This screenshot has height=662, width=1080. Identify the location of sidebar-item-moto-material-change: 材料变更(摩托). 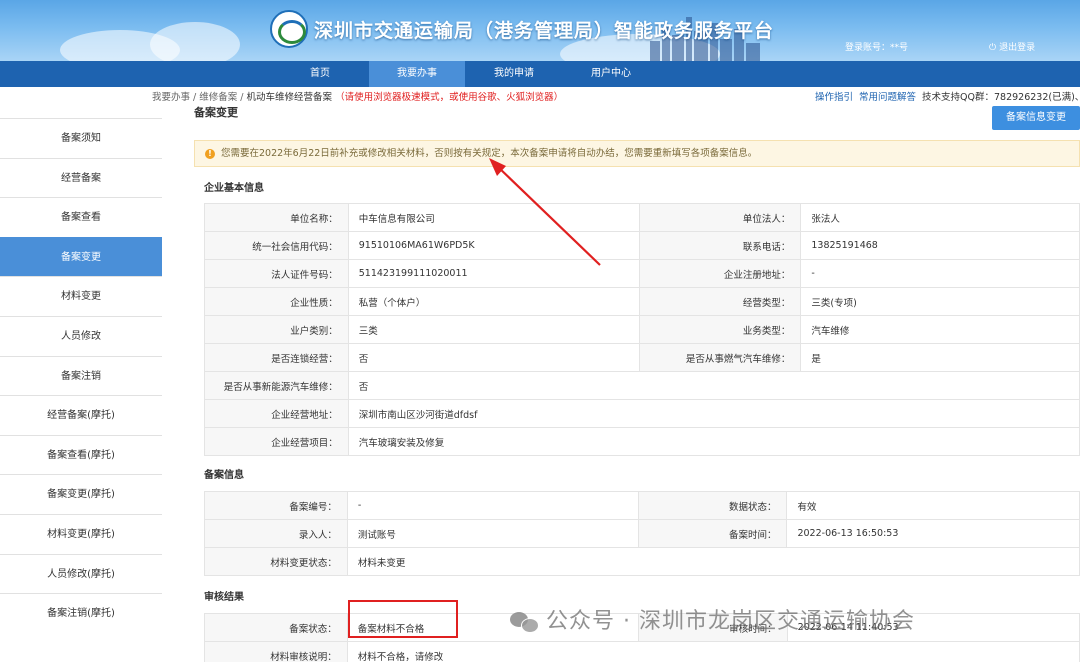
(81, 533).